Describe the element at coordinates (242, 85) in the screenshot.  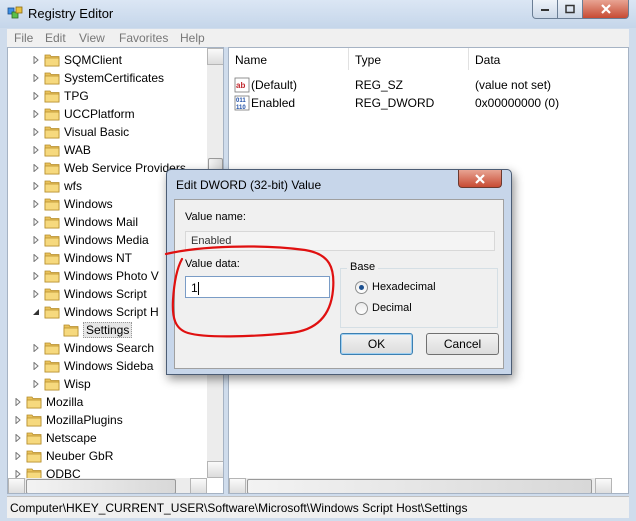
I see `string-value-icon: ab` at that location.